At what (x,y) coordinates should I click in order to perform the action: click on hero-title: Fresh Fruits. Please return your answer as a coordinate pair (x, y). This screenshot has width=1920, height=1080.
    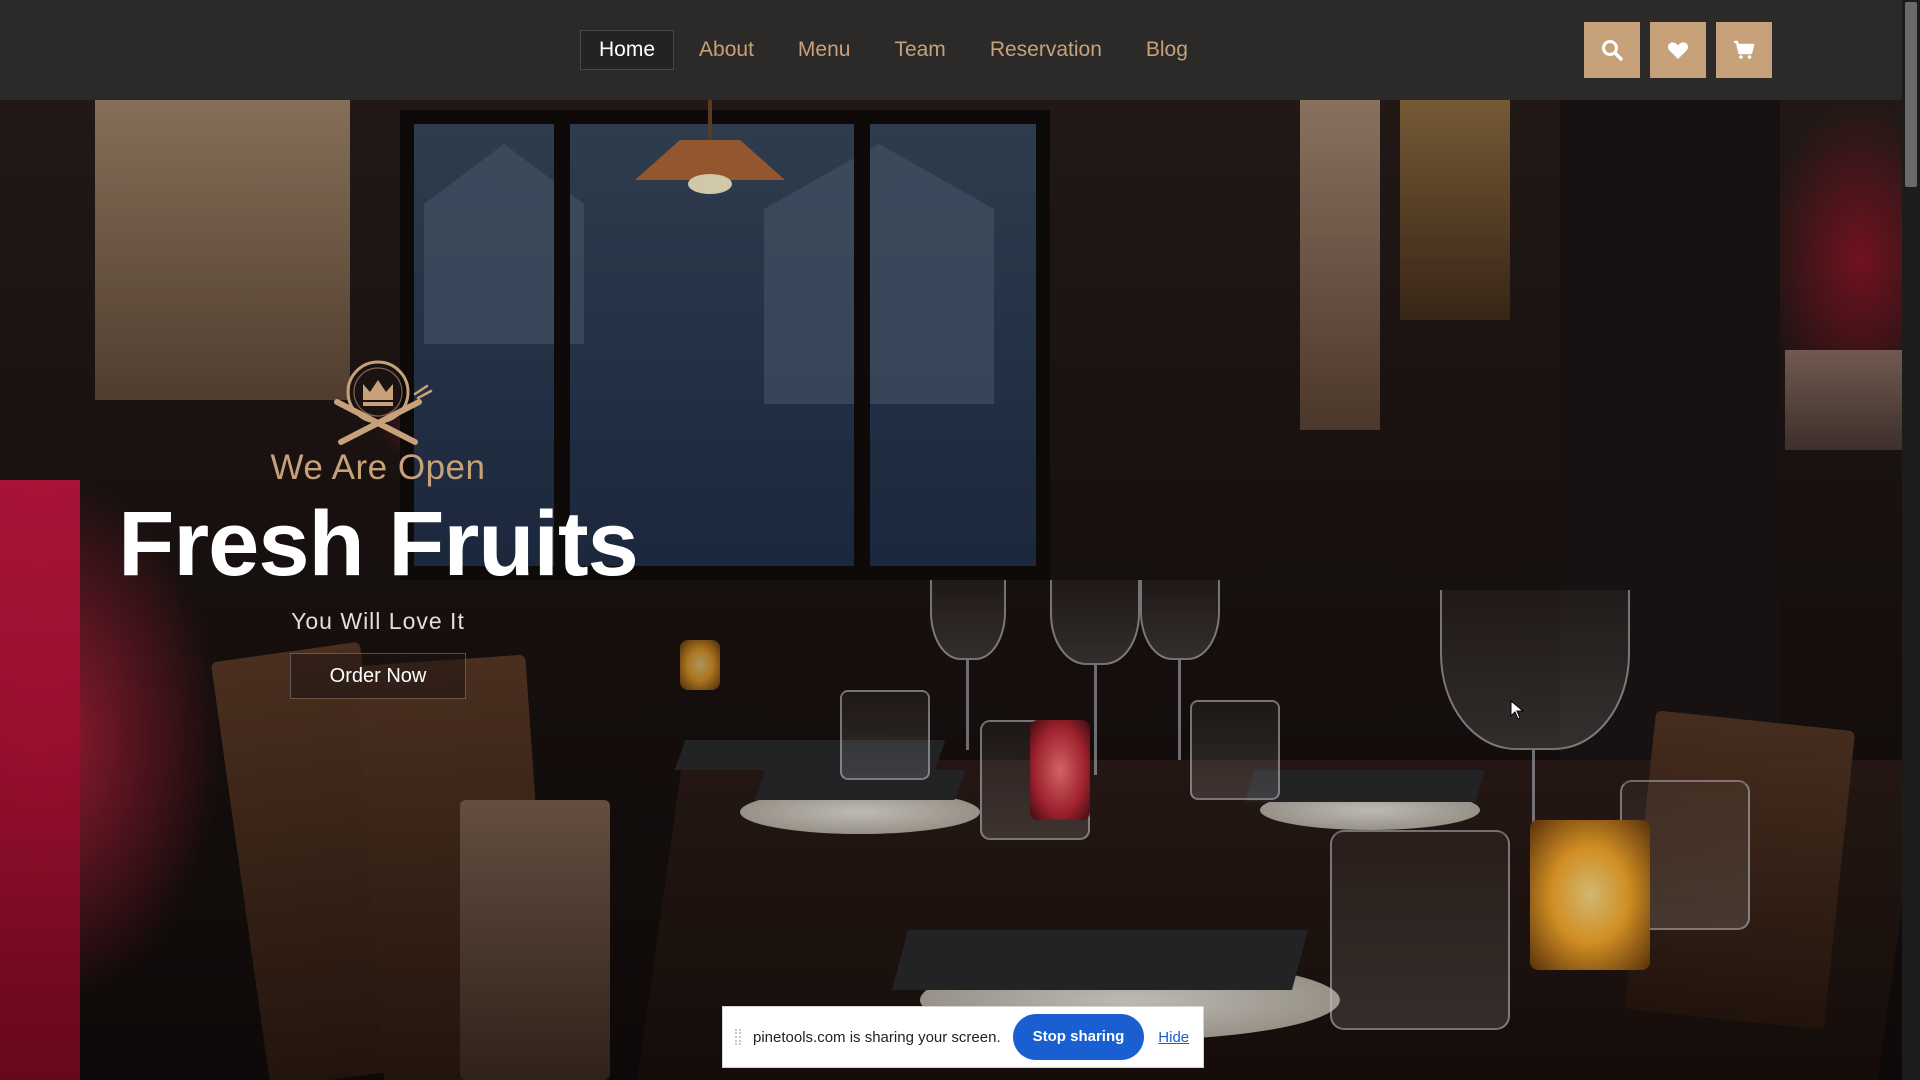
    Looking at the image, I should click on (378, 544).